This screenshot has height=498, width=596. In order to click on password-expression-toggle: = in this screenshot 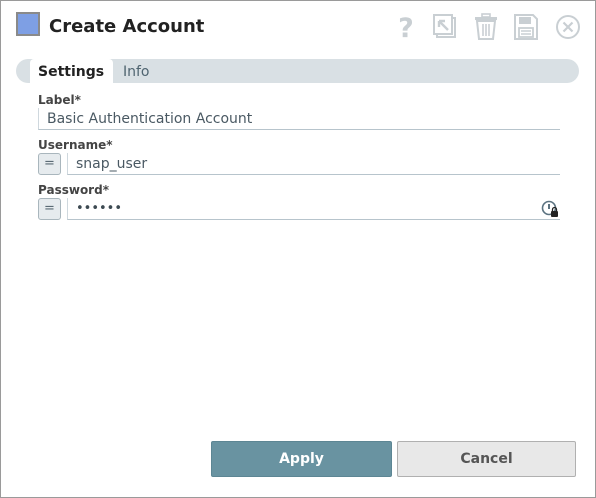, I will do `click(49, 209)`.